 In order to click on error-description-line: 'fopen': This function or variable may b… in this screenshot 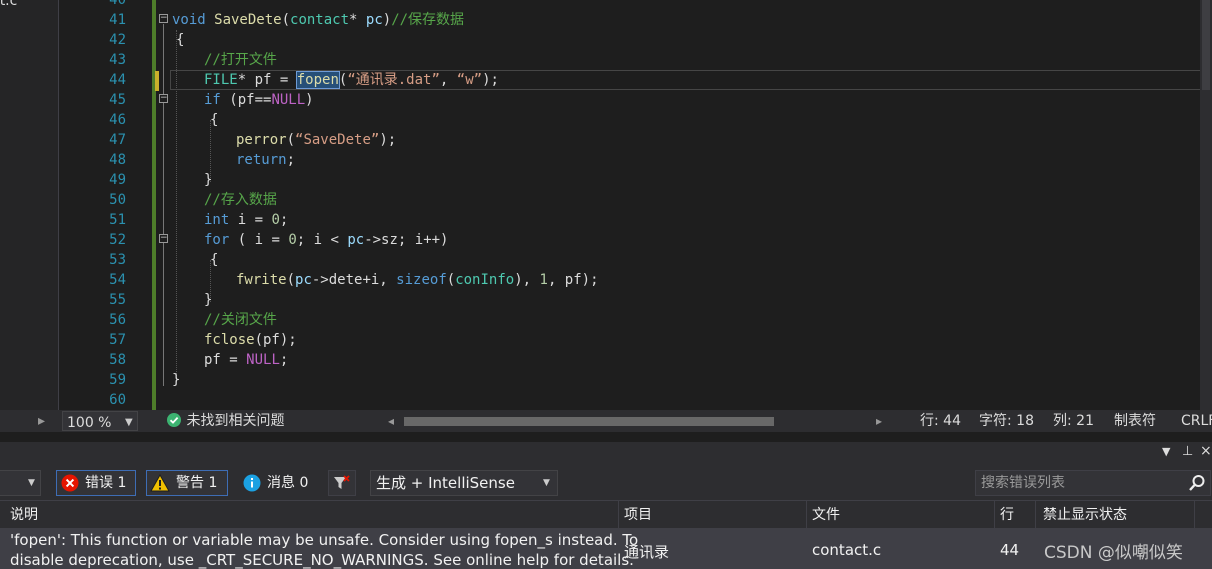, I will do `click(324, 540)`.